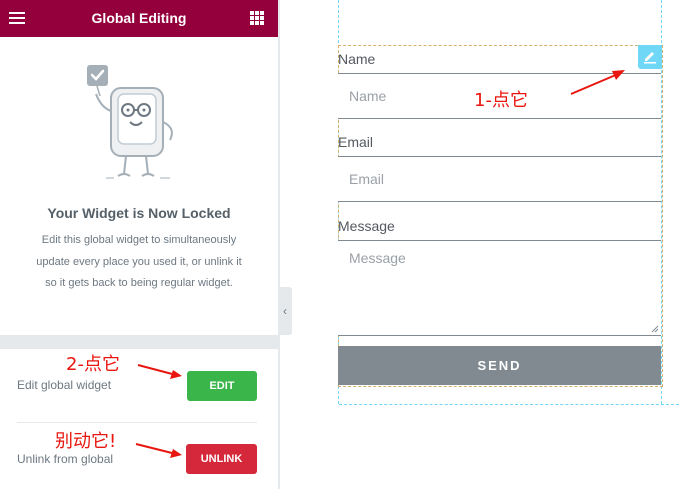  I want to click on pencil-icon, so click(650, 57).